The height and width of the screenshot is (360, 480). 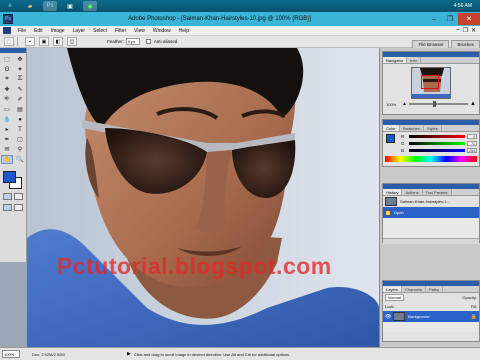 I want to click on crop-tool-icon: ⌗, so click(x=7, y=79).